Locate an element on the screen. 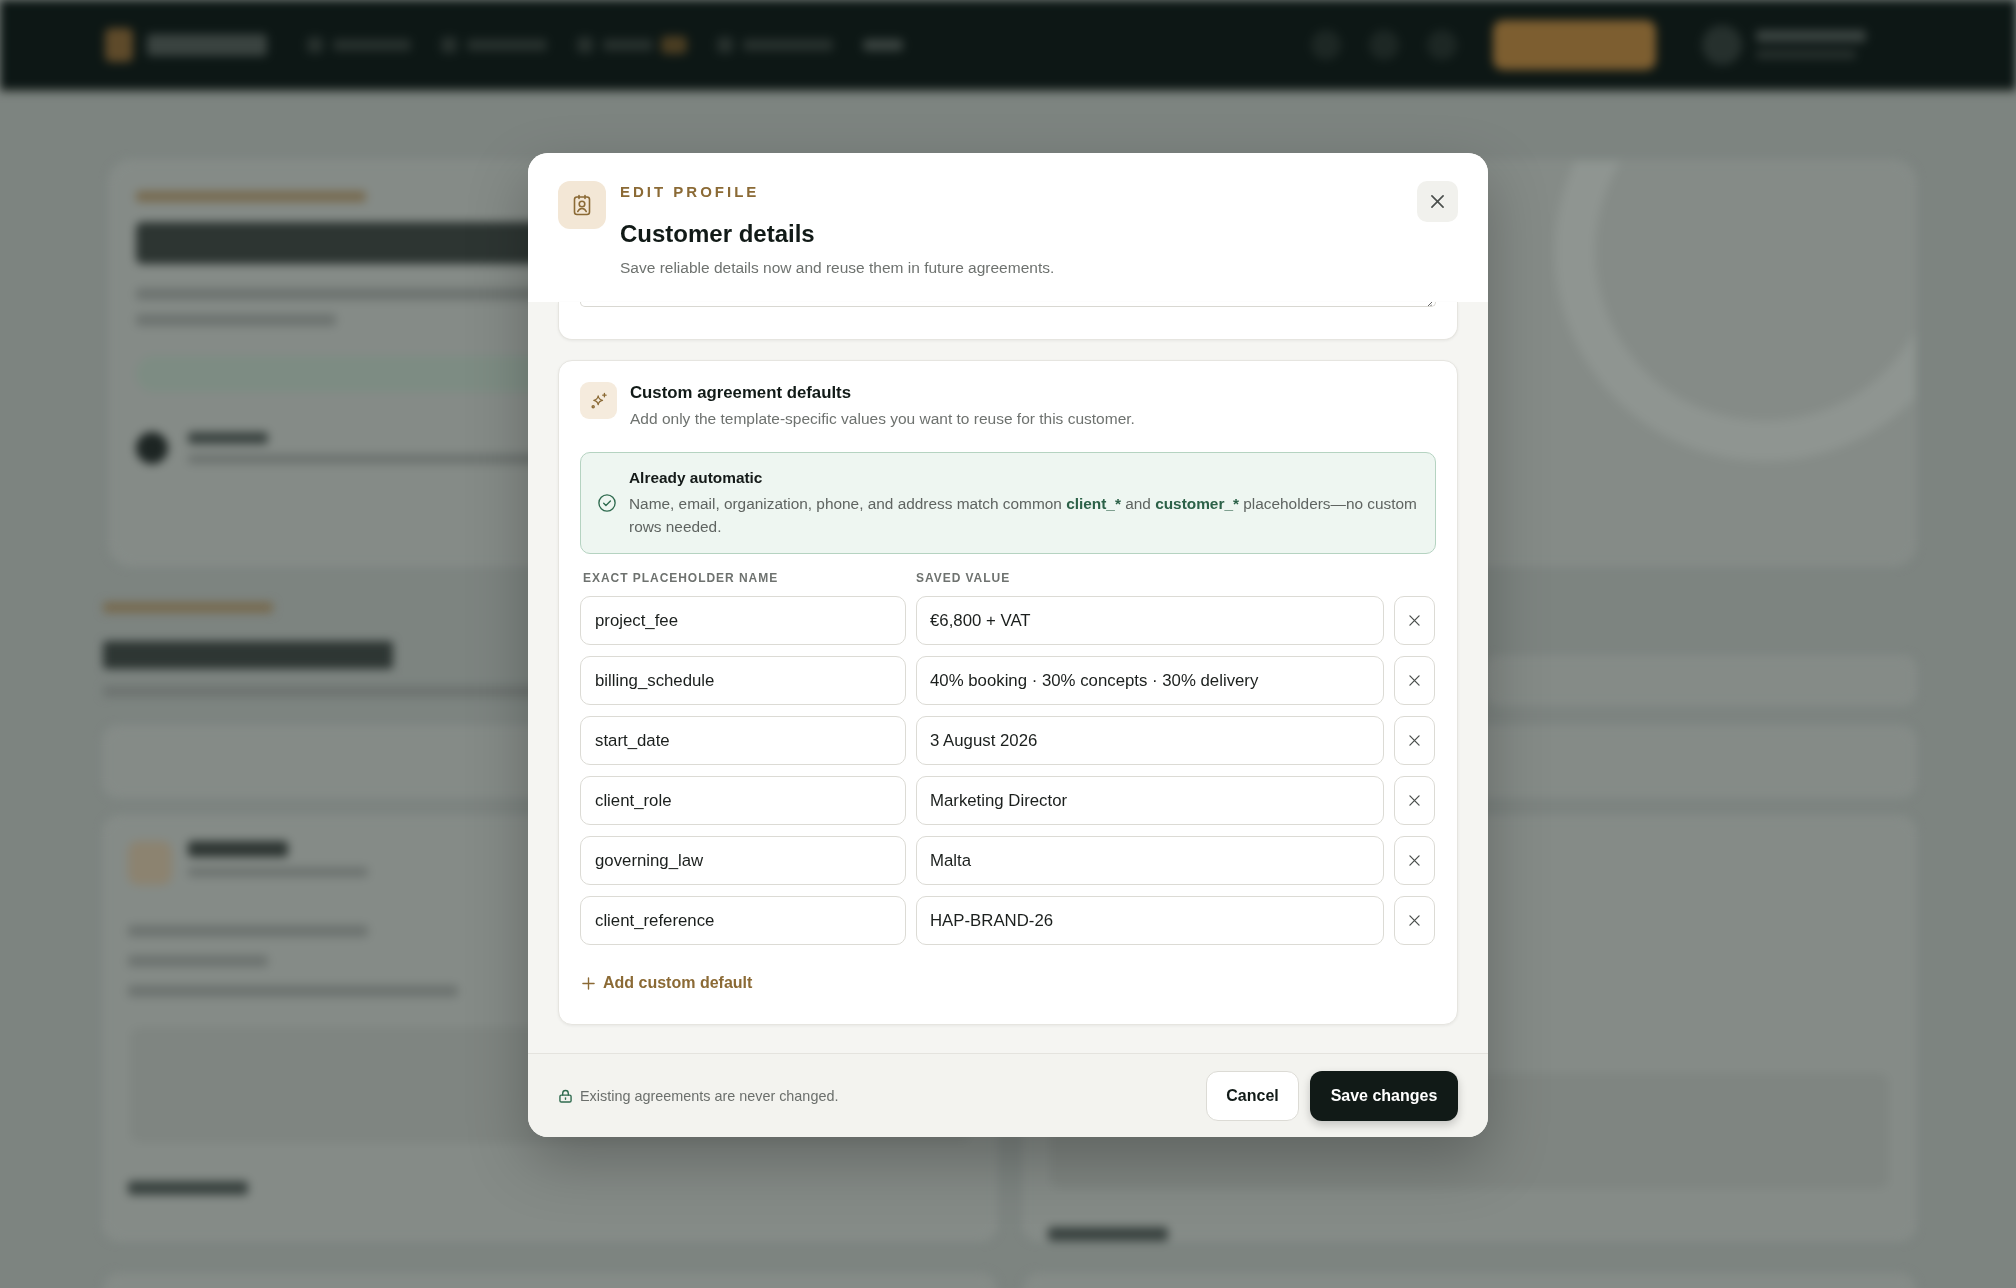 The height and width of the screenshot is (1288, 2016). saved-value-field: 40% booking · 30% concepts · 30% delivery is located at coordinates (1150, 680).